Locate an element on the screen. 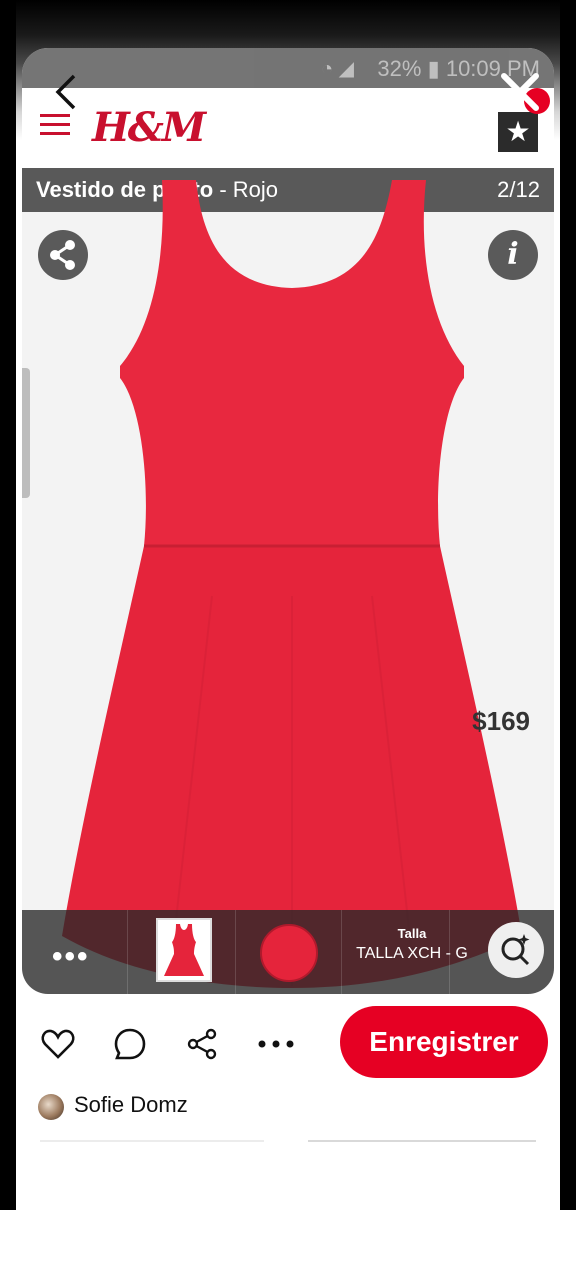 The width and height of the screenshot is (576, 1280). right-edge is located at coordinates (568, 605).